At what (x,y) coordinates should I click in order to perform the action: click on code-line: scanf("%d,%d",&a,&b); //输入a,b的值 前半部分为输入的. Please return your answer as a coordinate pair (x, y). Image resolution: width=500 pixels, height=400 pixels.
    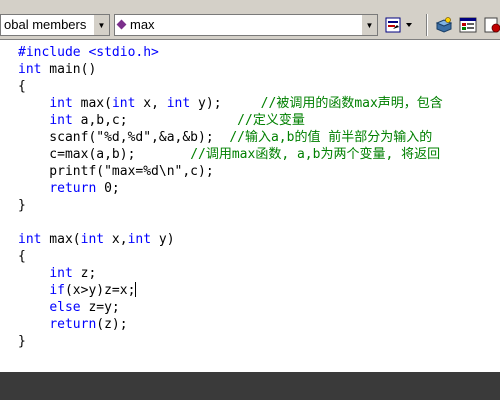
    Looking at the image, I should click on (230, 137).